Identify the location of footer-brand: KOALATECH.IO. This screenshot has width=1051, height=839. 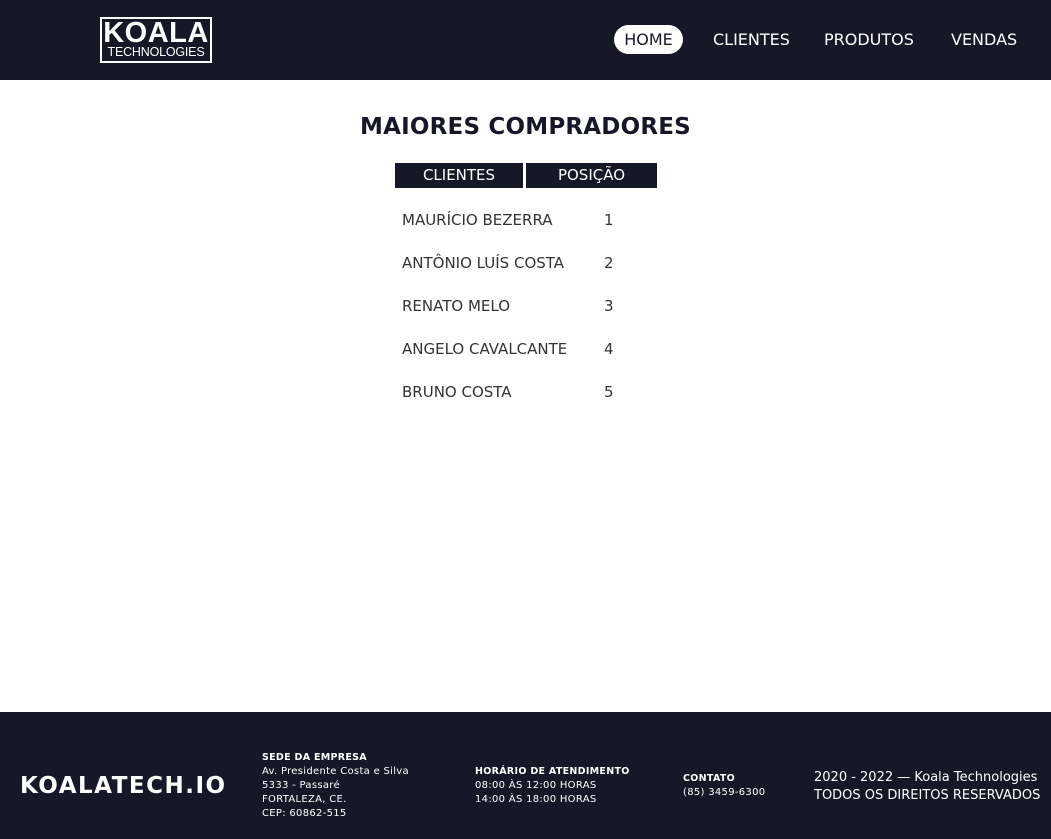
(123, 786).